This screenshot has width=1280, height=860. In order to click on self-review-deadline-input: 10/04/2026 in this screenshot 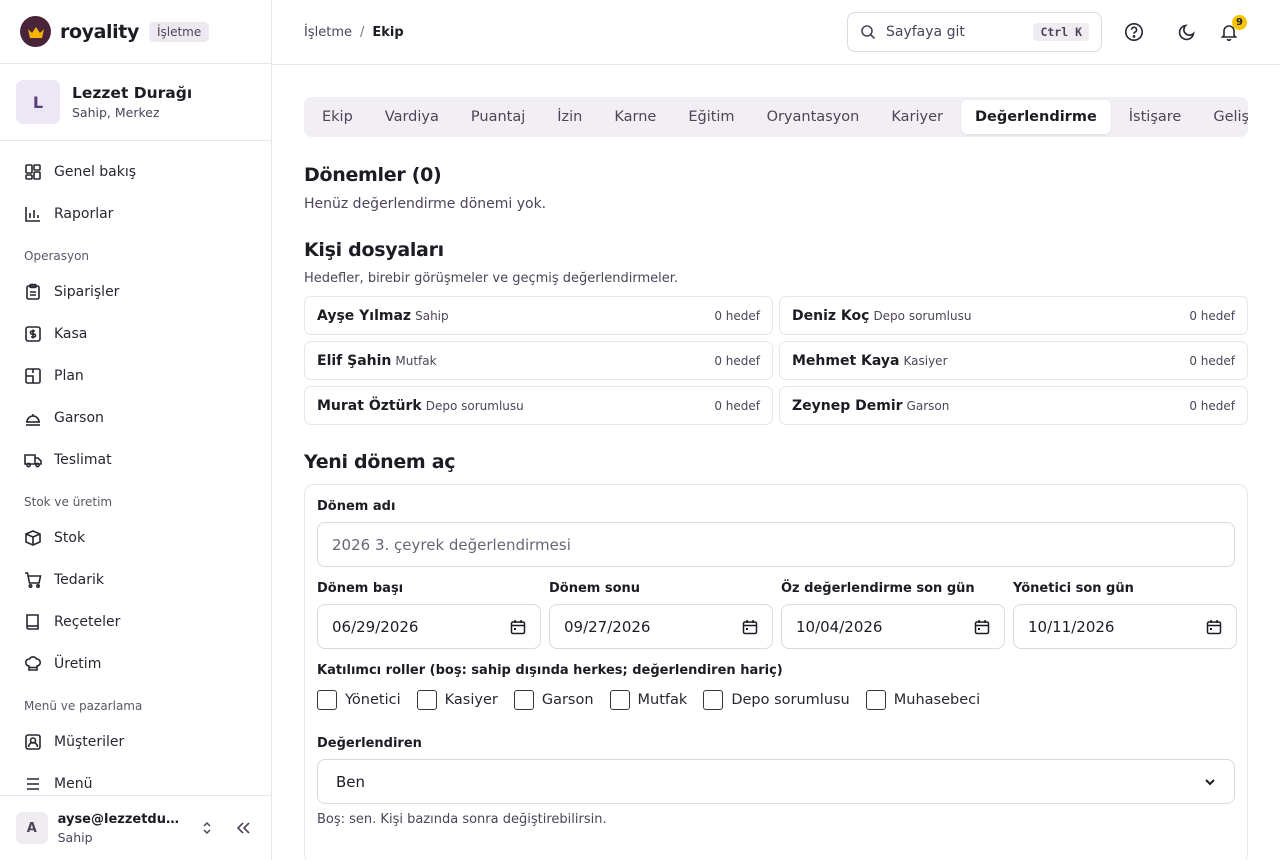, I will do `click(893, 626)`.